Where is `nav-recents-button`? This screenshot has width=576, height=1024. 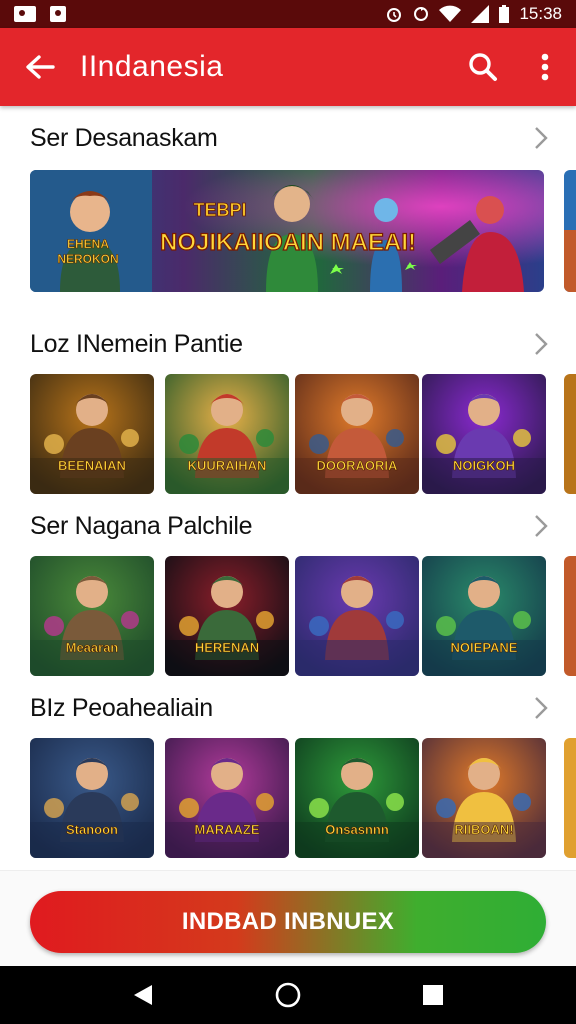 nav-recents-button is located at coordinates (433, 995).